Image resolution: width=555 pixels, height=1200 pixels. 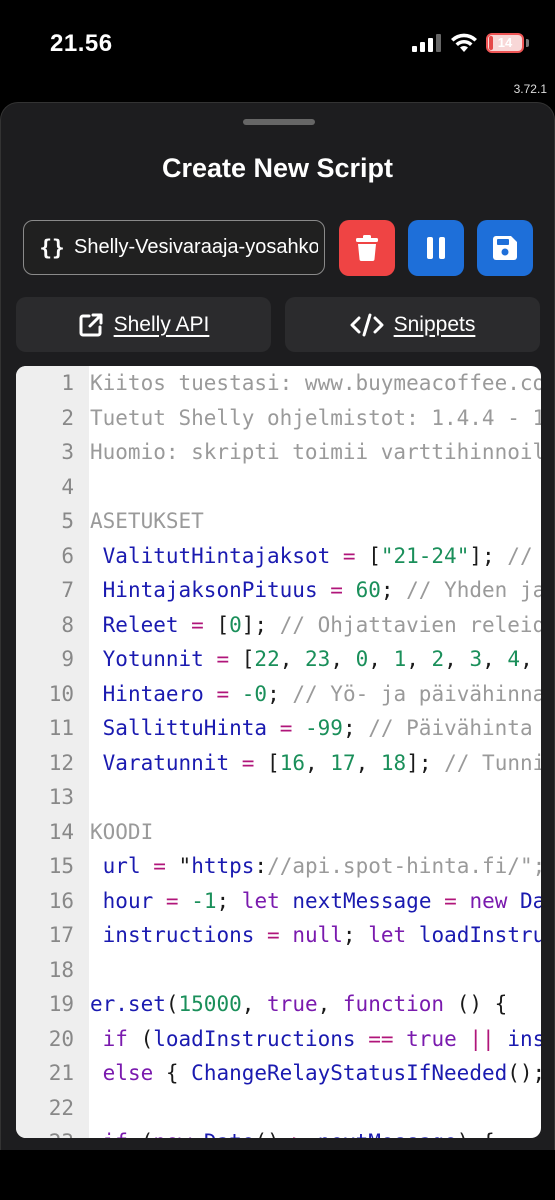 I want to click on shelly-api-link: Shelly API, so click(x=143, y=324).